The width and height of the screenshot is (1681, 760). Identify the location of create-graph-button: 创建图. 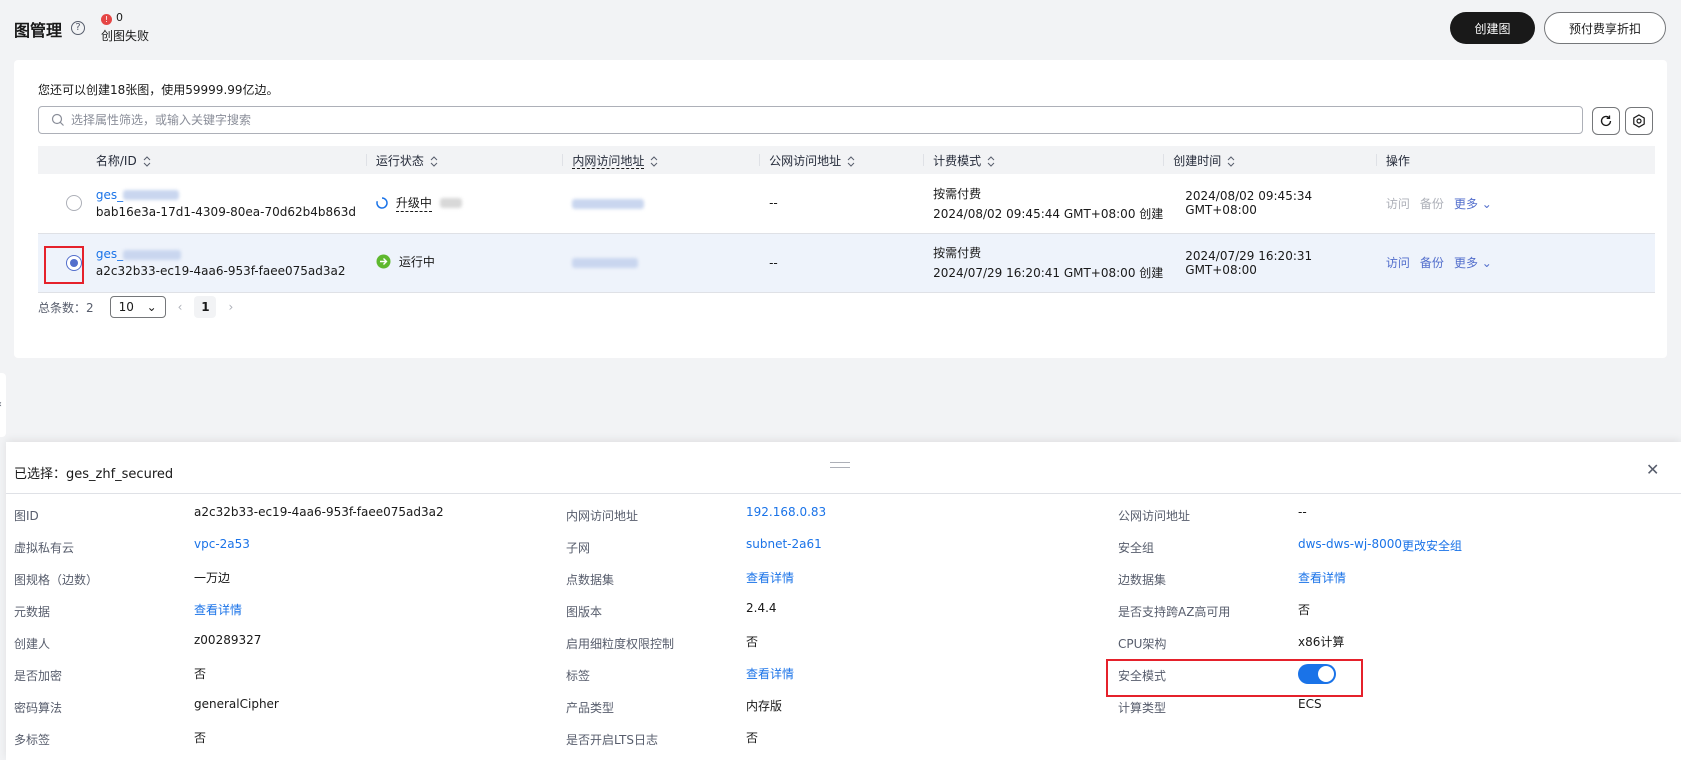
(1492, 28).